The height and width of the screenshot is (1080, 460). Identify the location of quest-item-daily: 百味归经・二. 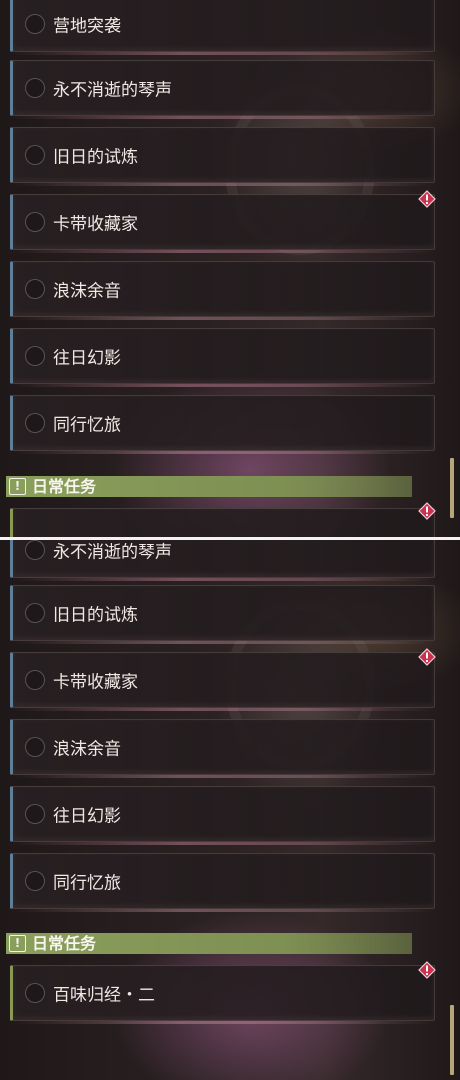
(222, 994).